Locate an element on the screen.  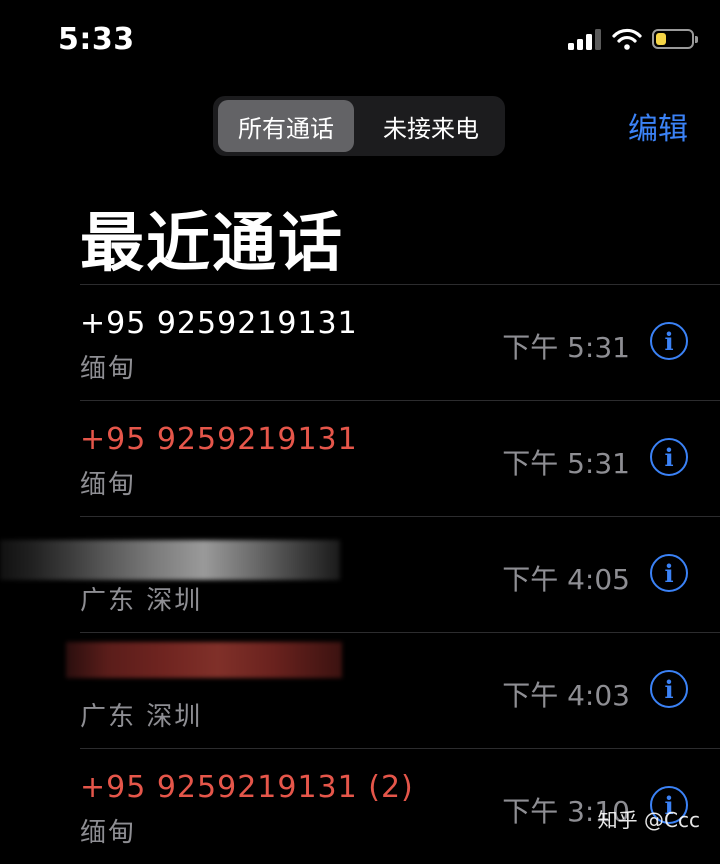
wifi-icon is located at coordinates (627, 39).